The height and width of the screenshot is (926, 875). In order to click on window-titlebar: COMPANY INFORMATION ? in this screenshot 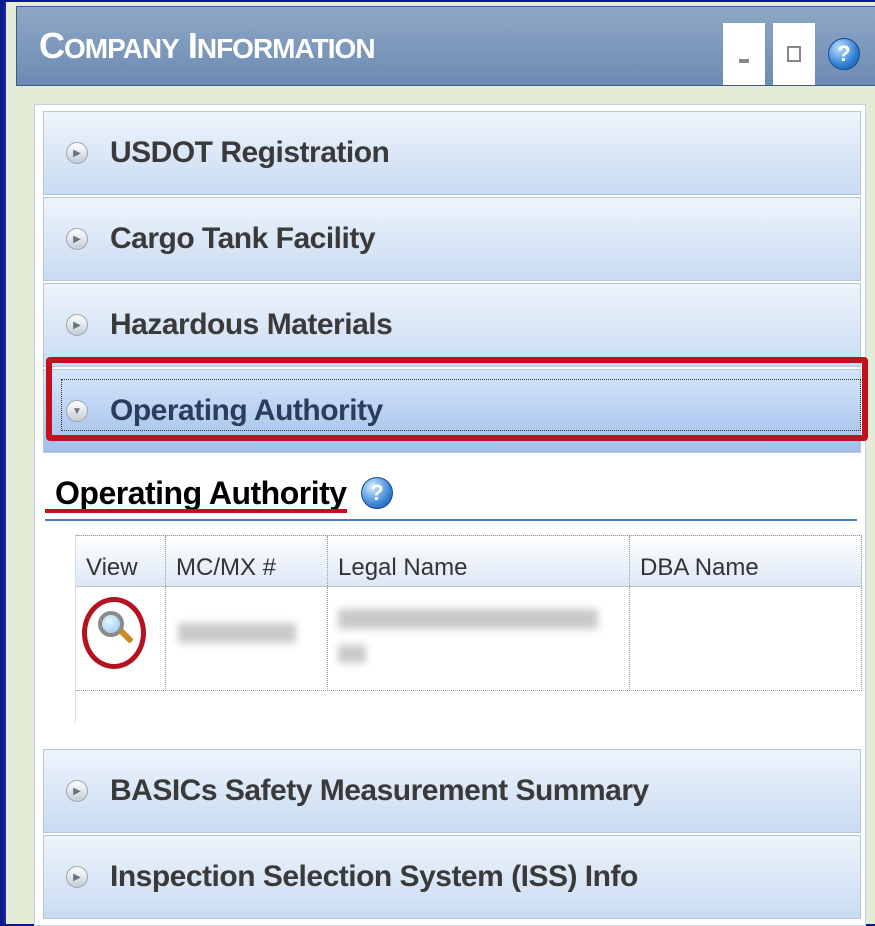, I will do `click(445, 46)`.